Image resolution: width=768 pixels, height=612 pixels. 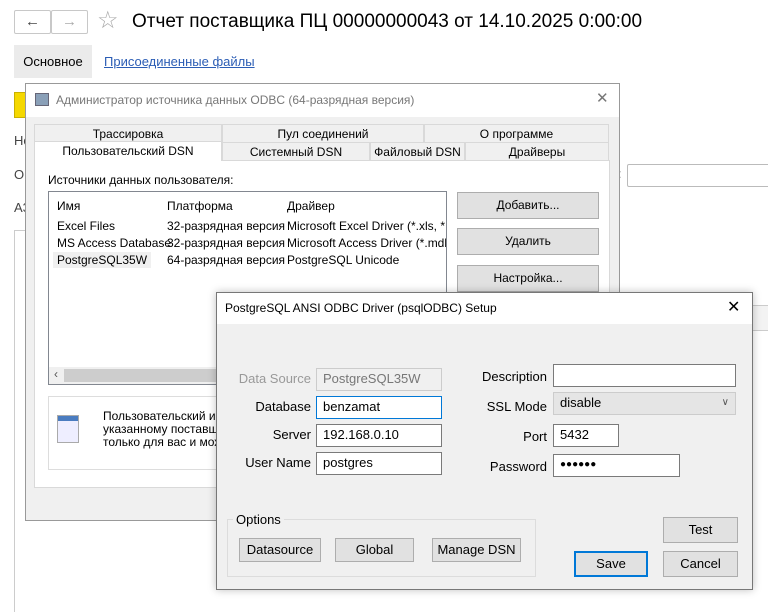 What do you see at coordinates (535, 436) in the screenshot?
I see `port-label: Port` at bounding box center [535, 436].